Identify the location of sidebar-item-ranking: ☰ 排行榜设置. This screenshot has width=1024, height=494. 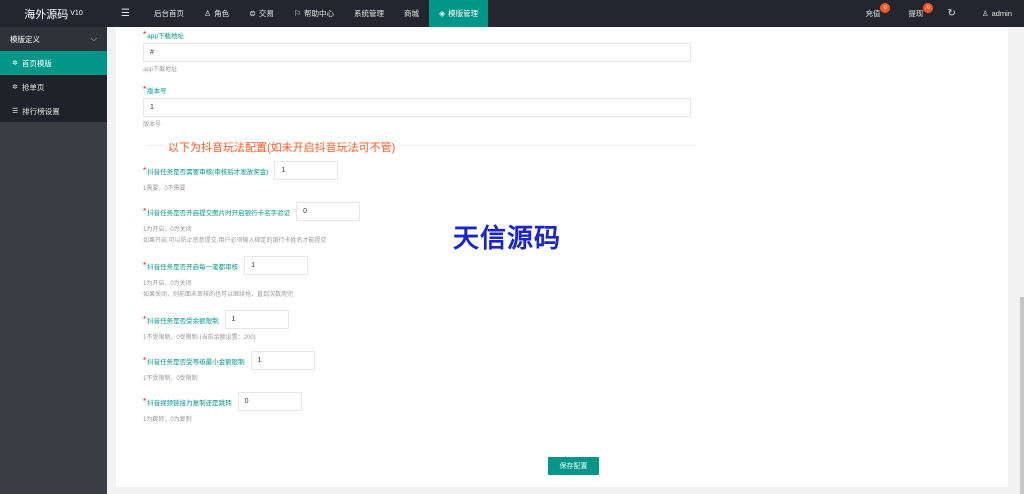
(53, 111).